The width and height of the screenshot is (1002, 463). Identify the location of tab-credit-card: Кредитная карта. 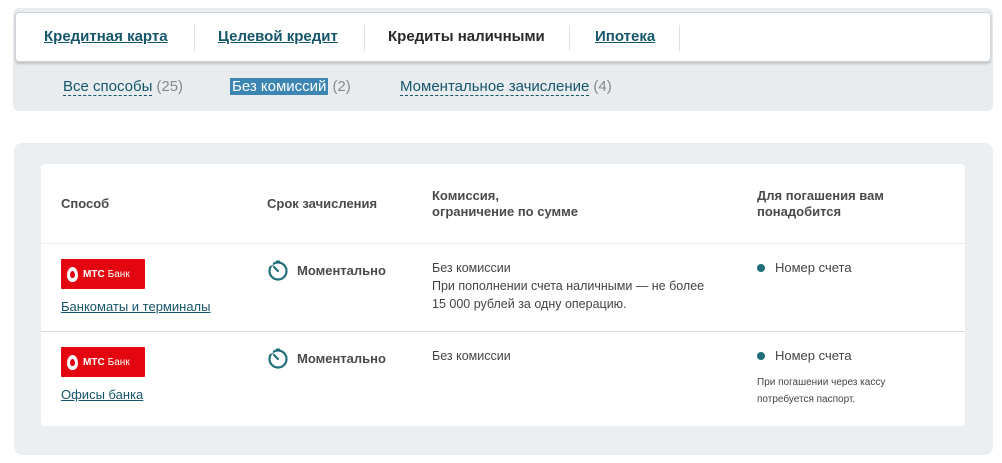
(106, 37).